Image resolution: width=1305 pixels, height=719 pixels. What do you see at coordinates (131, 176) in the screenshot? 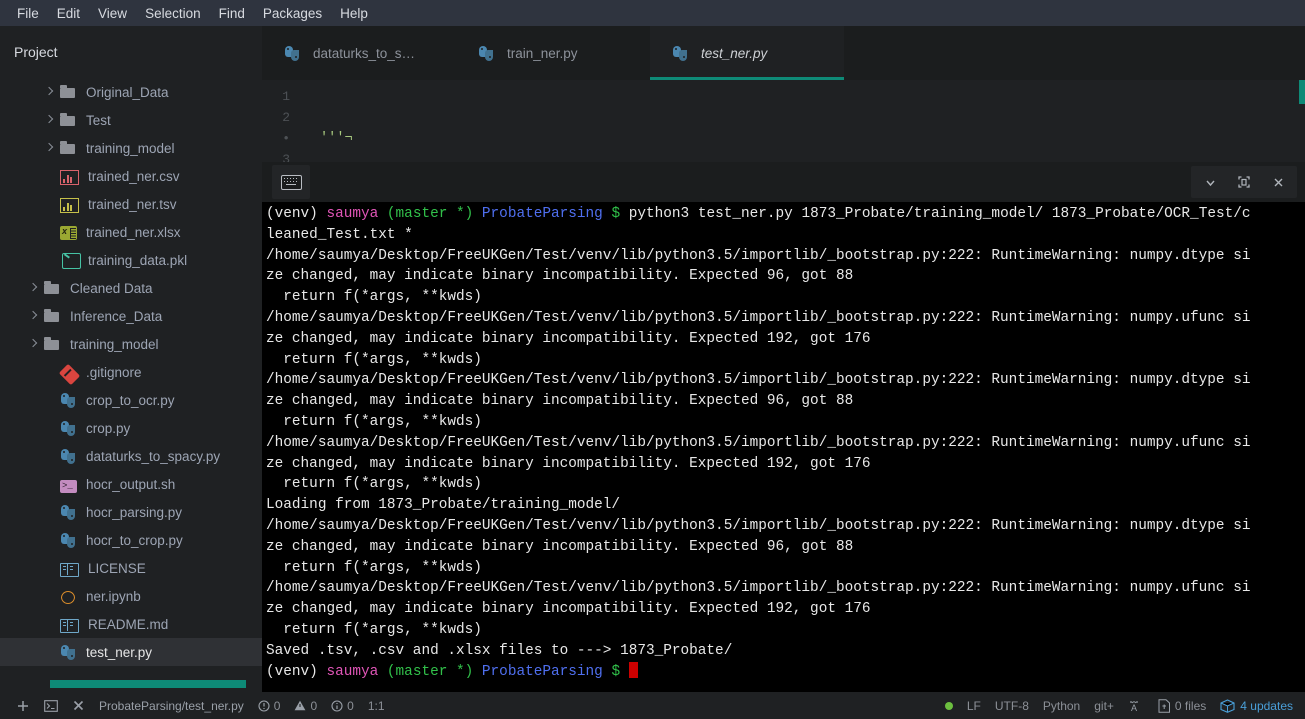
I see `tree-file-row: trained_ner.csv` at bounding box center [131, 176].